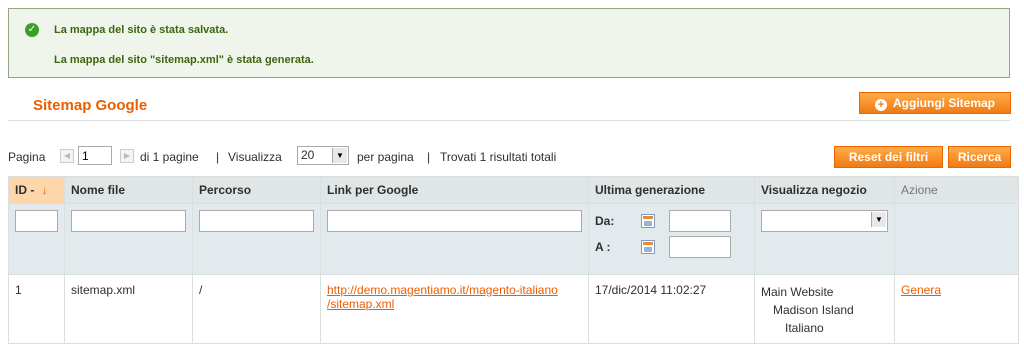 Image resolution: width=1024 pixels, height=346 pixels. I want to click on page-number-input, so click(95, 155).